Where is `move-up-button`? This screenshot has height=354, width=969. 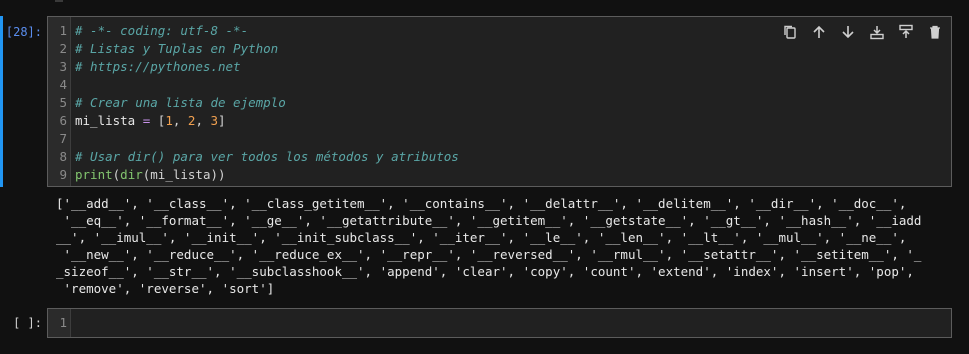
move-up-button is located at coordinates (819, 32).